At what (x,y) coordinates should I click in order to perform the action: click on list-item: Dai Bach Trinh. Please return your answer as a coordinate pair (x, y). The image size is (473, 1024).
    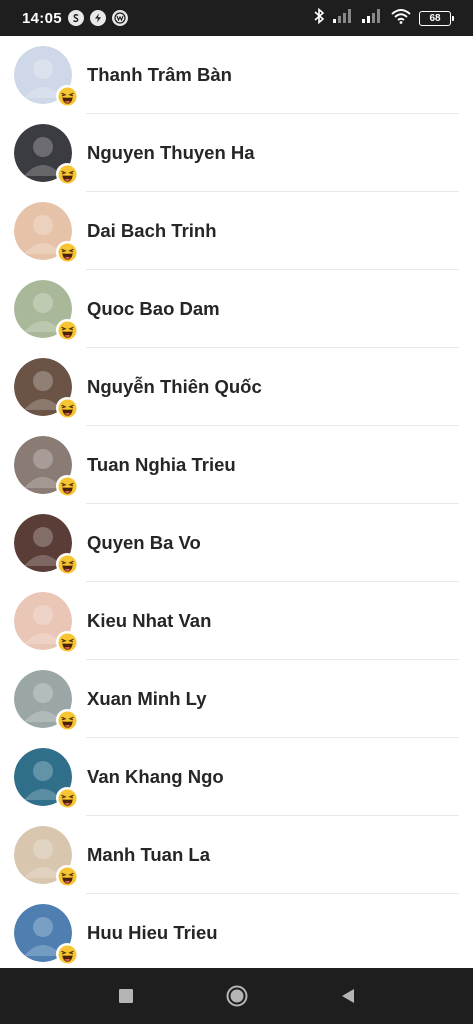
    Looking at the image, I should click on (236, 231).